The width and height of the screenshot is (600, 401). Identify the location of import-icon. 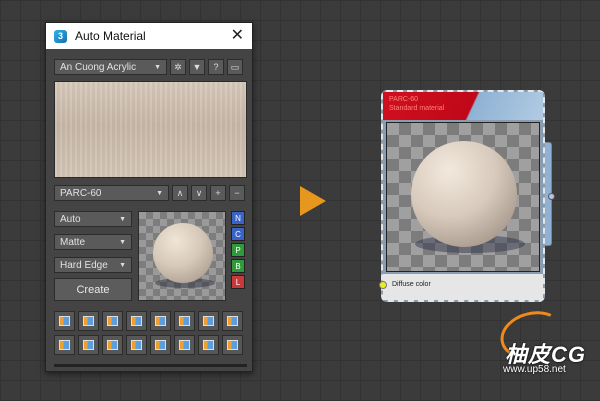
(232, 321).